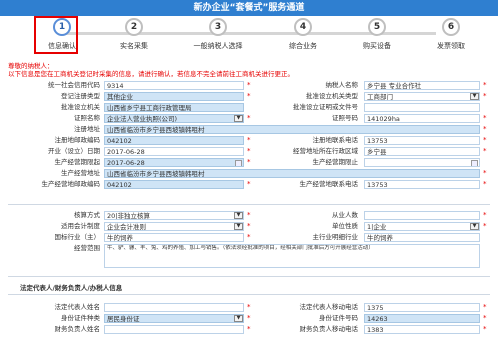 Image resolution: width=498 pixels, height=342 pixels. What do you see at coordinates (338, 318) in the screenshot?
I see `field-label: 身份证件号码` at bounding box center [338, 318].